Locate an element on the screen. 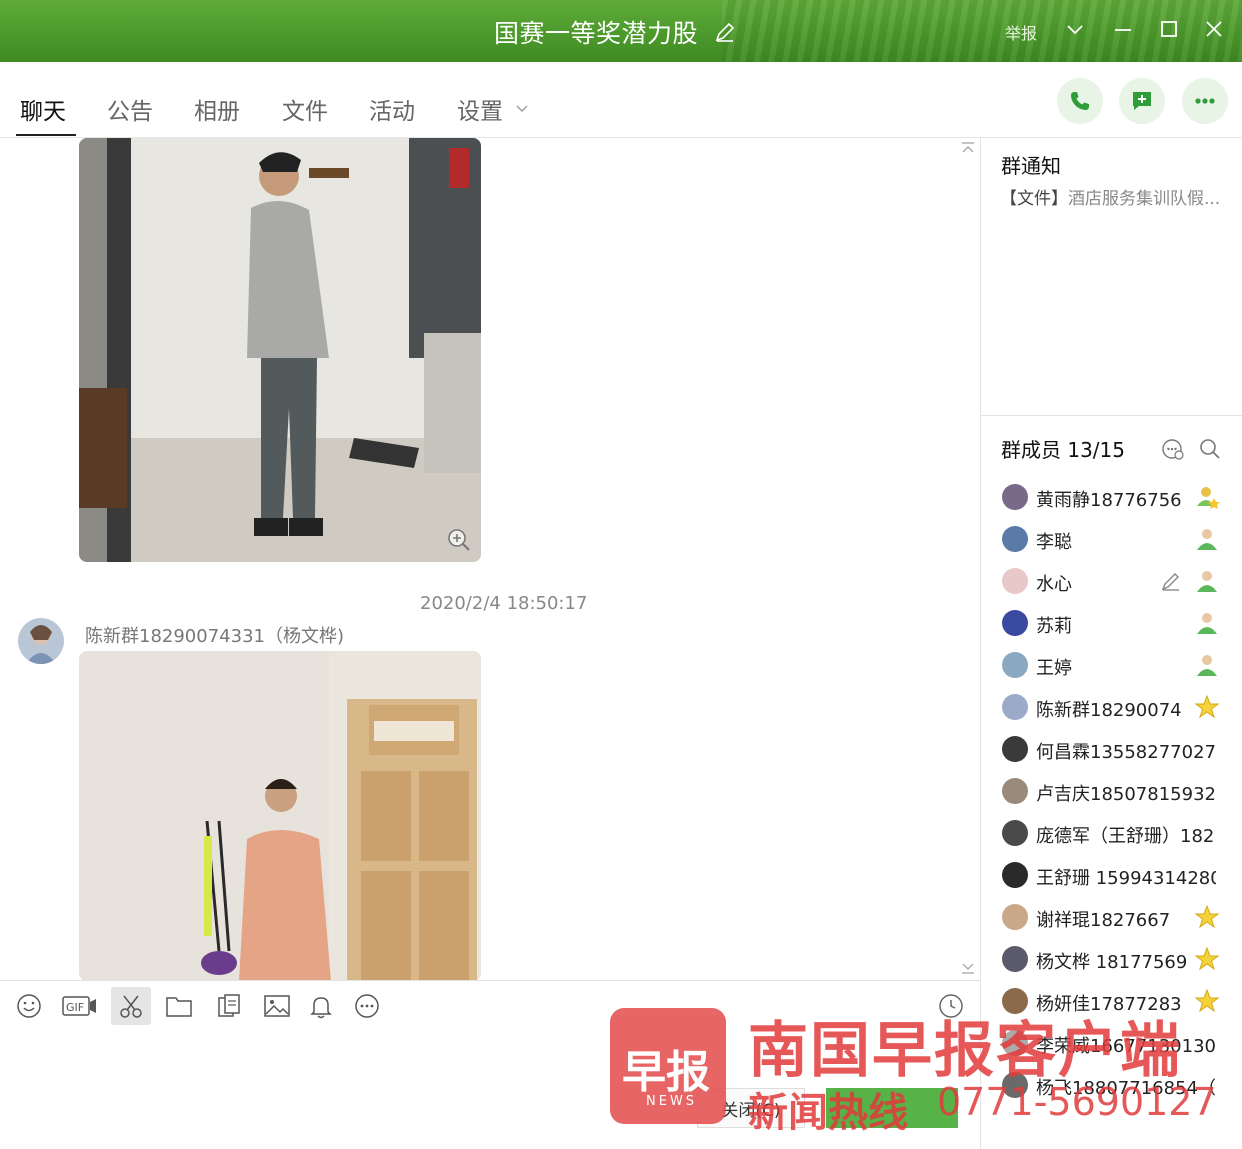 The image size is (1242, 1149). bell-icon is located at coordinates (321, 1008).